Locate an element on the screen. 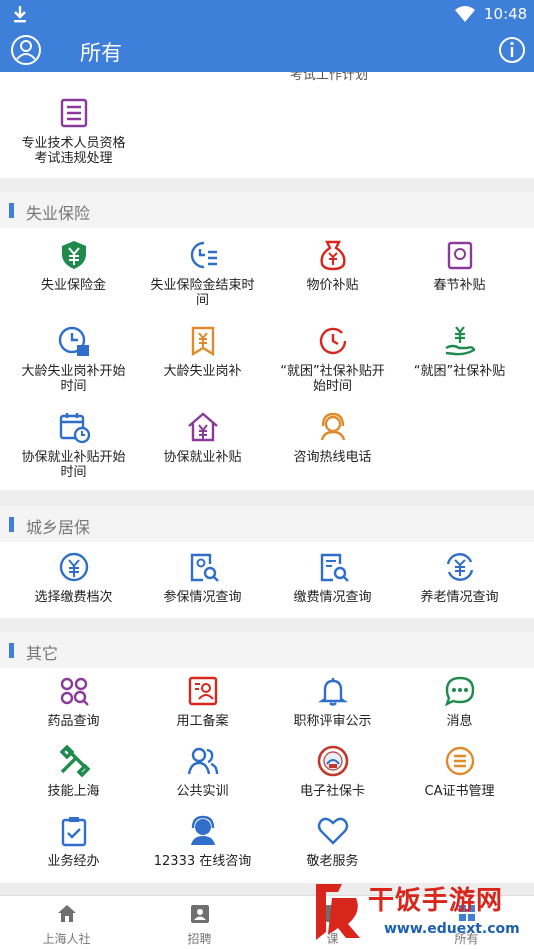  tile-benefit-end-time: 失业保险金结束时间 is located at coordinates (202, 273).